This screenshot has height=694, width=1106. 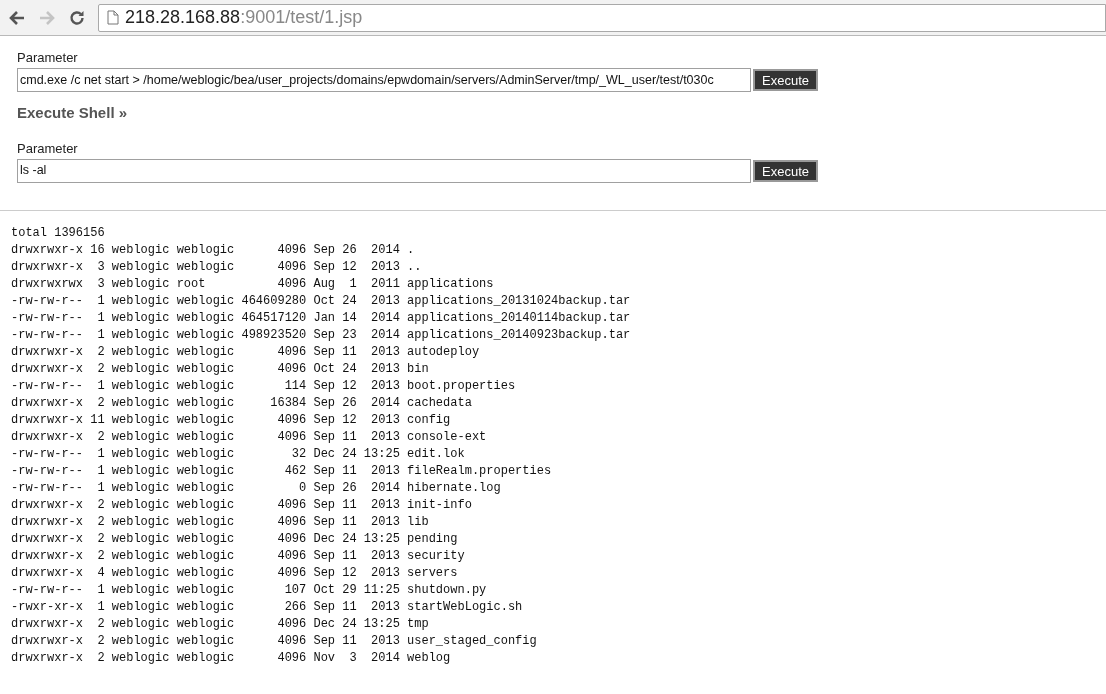 I want to click on reload-icon, so click(x=77, y=17).